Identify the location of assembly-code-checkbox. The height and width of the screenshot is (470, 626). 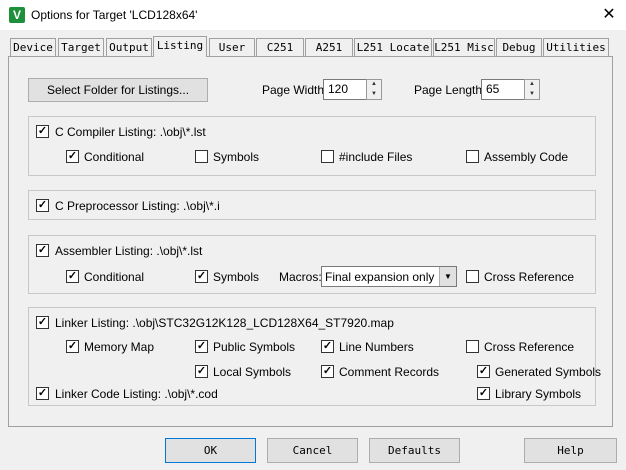
(472, 156).